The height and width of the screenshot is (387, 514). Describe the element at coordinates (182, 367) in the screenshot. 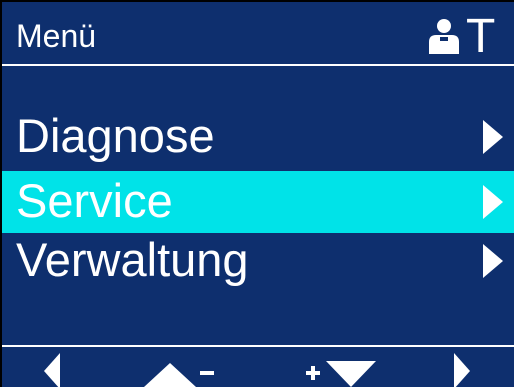

I see `triangle-up-minus-icon` at that location.